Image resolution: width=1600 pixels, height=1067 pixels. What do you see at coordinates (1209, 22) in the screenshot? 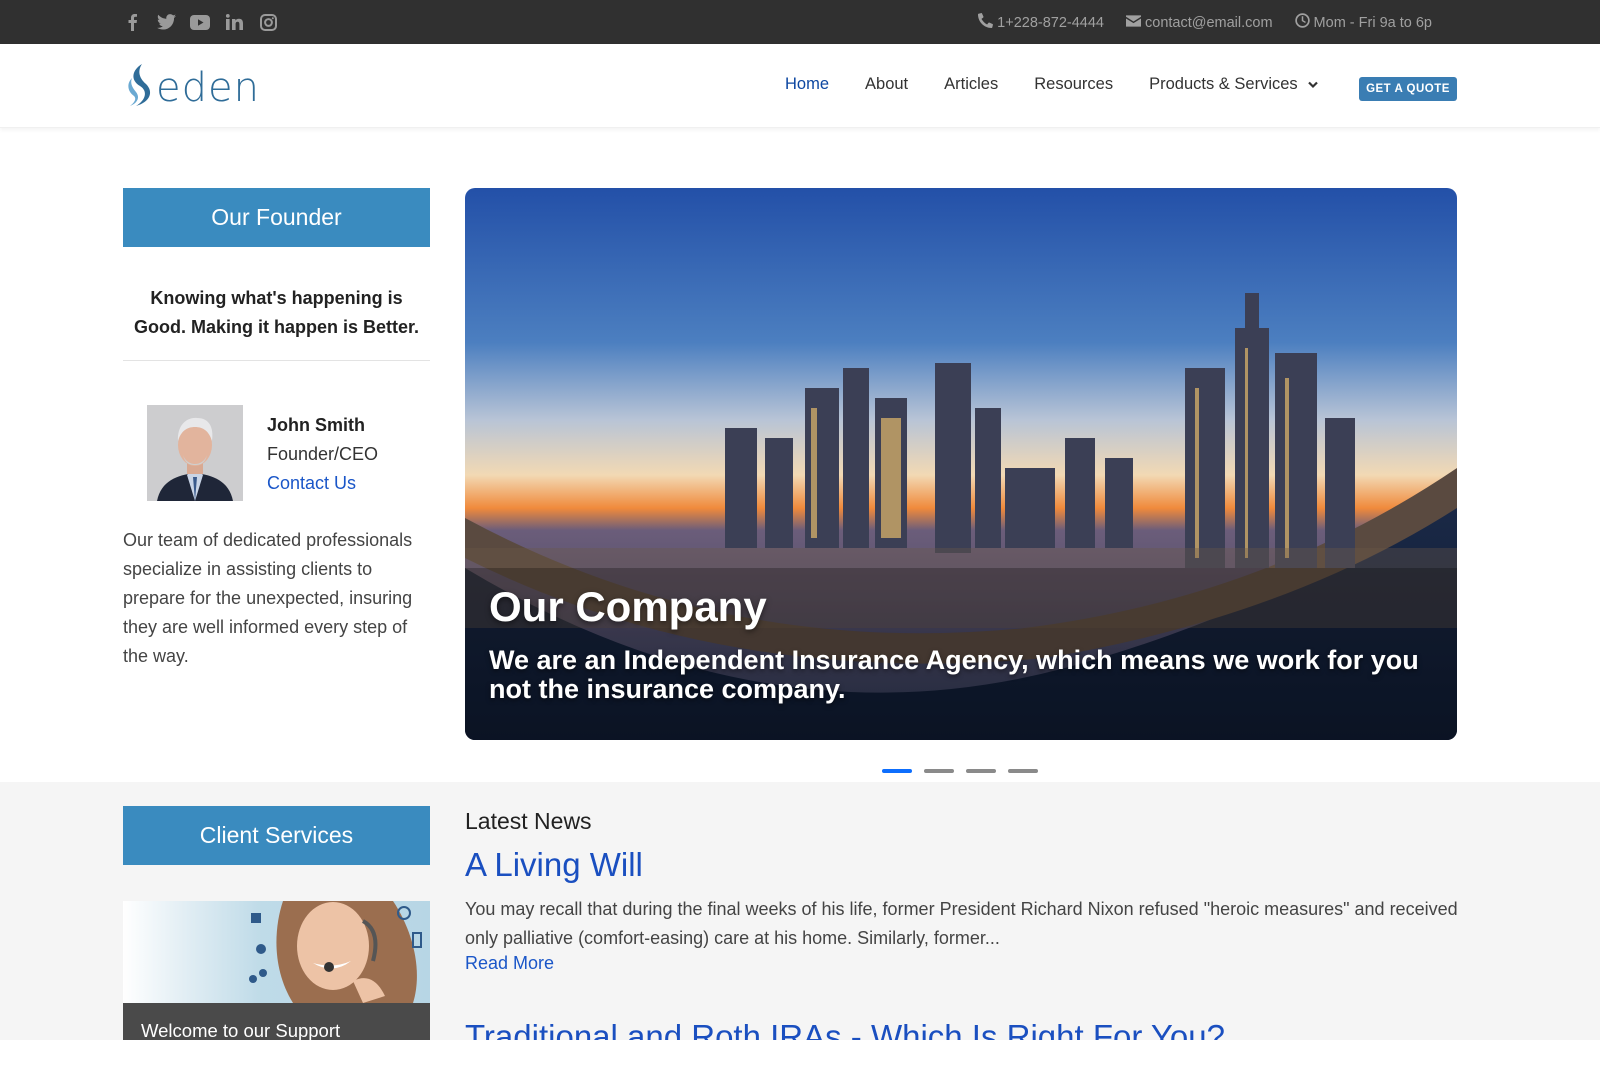
I see `email-address: contact@email.com` at bounding box center [1209, 22].